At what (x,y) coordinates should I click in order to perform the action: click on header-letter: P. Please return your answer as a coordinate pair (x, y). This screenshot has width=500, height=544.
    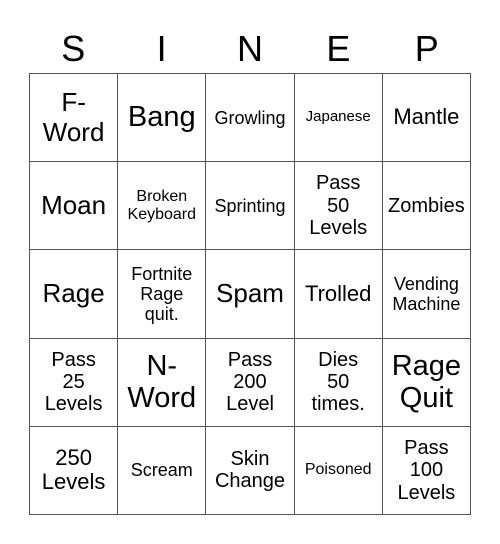
    Looking at the image, I should click on (426, 48).